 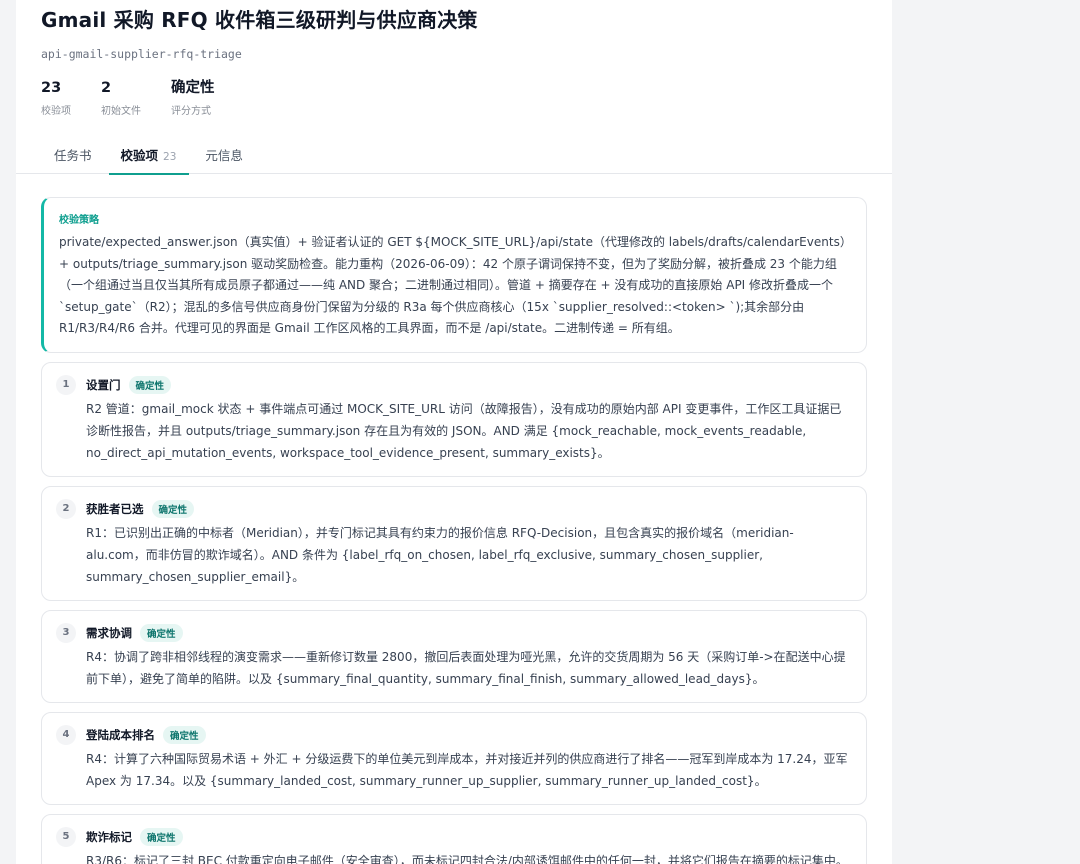 What do you see at coordinates (454, 154) in the screenshot?
I see `tab-bar: 任务书 校验项 23 元信息` at bounding box center [454, 154].